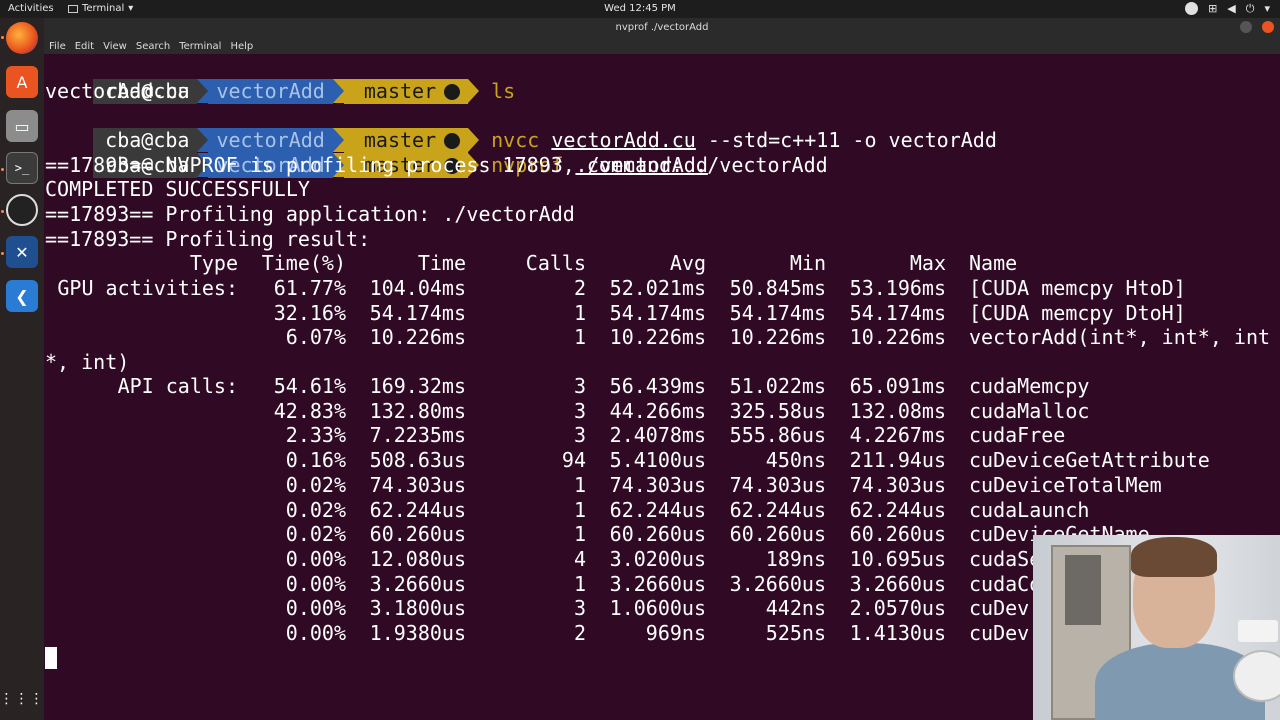  What do you see at coordinates (993, 263) in the screenshot?
I see `header-name: Name` at bounding box center [993, 263].